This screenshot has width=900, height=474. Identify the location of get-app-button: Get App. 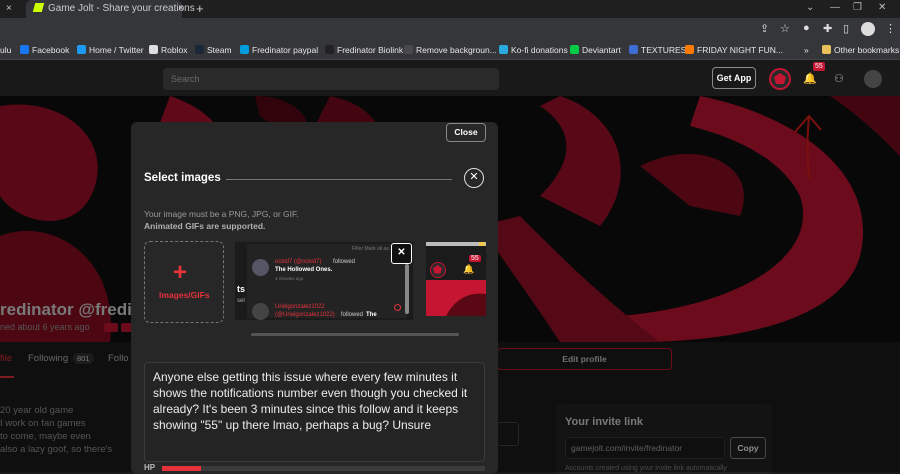
(734, 78).